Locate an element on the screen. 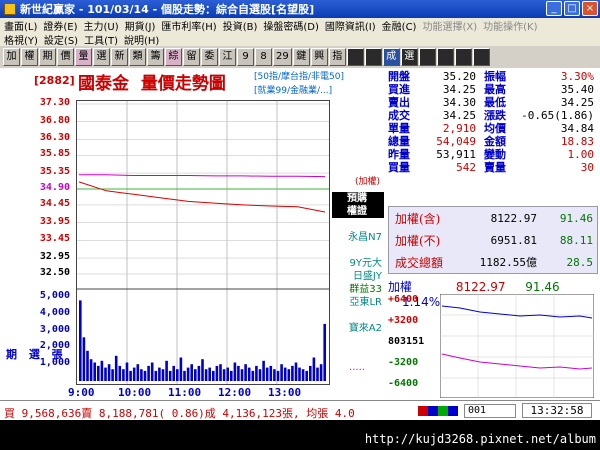 This screenshot has width=600, height=450. menu-item: 功能操作(K) is located at coordinates (510, 25).